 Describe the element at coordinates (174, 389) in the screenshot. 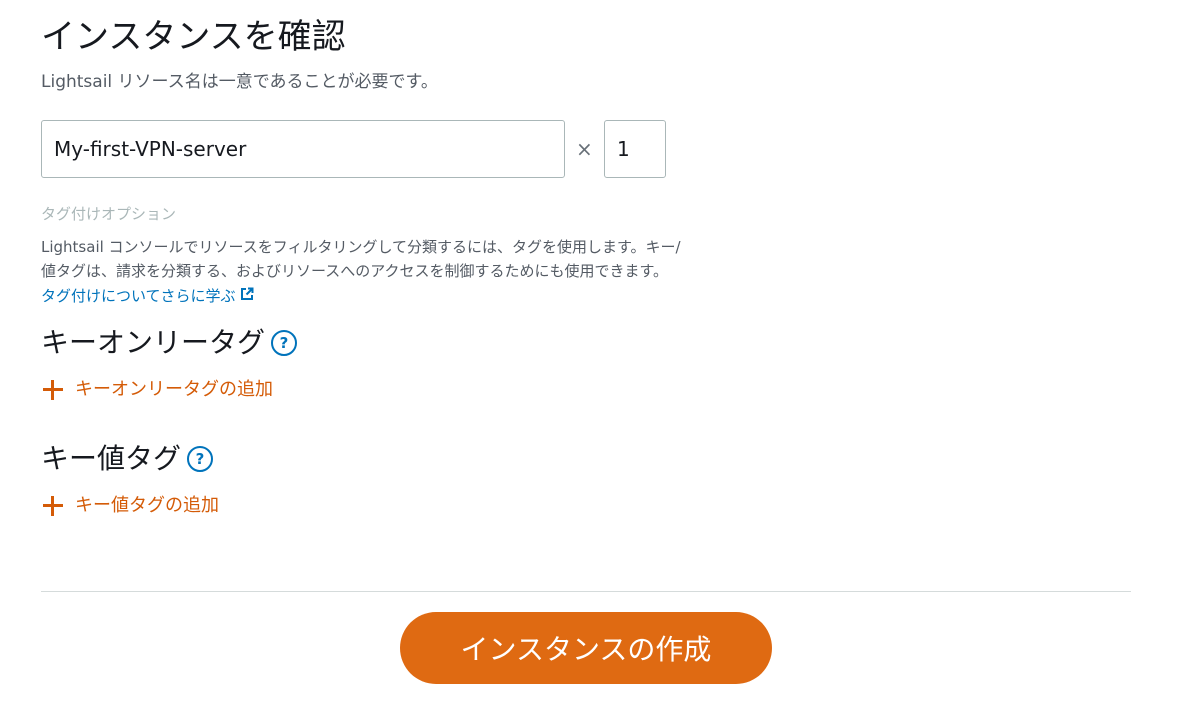

I see `add-key-only-tag-label: キーオンリータグの追加` at that location.